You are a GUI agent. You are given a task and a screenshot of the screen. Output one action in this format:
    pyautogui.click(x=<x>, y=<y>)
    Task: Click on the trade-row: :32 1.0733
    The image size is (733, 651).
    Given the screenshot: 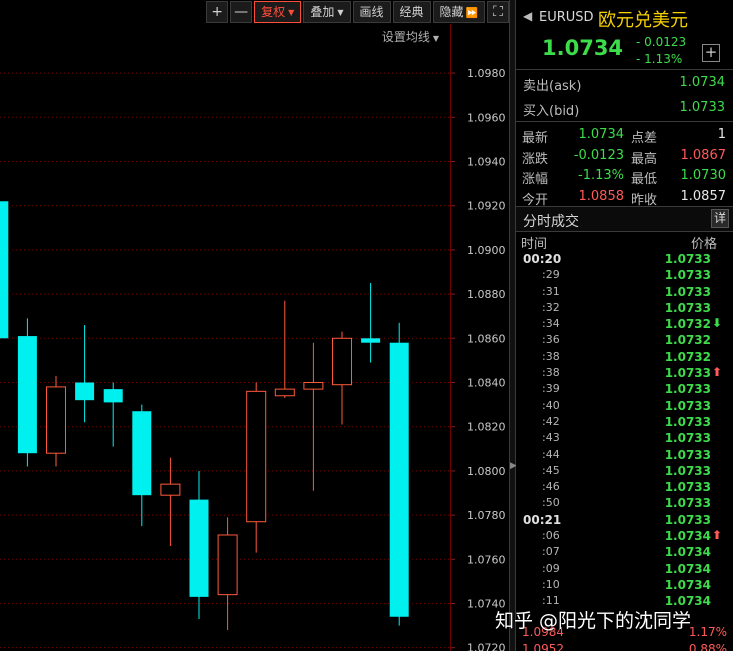 What is the action you would take?
    pyautogui.click(x=624, y=308)
    